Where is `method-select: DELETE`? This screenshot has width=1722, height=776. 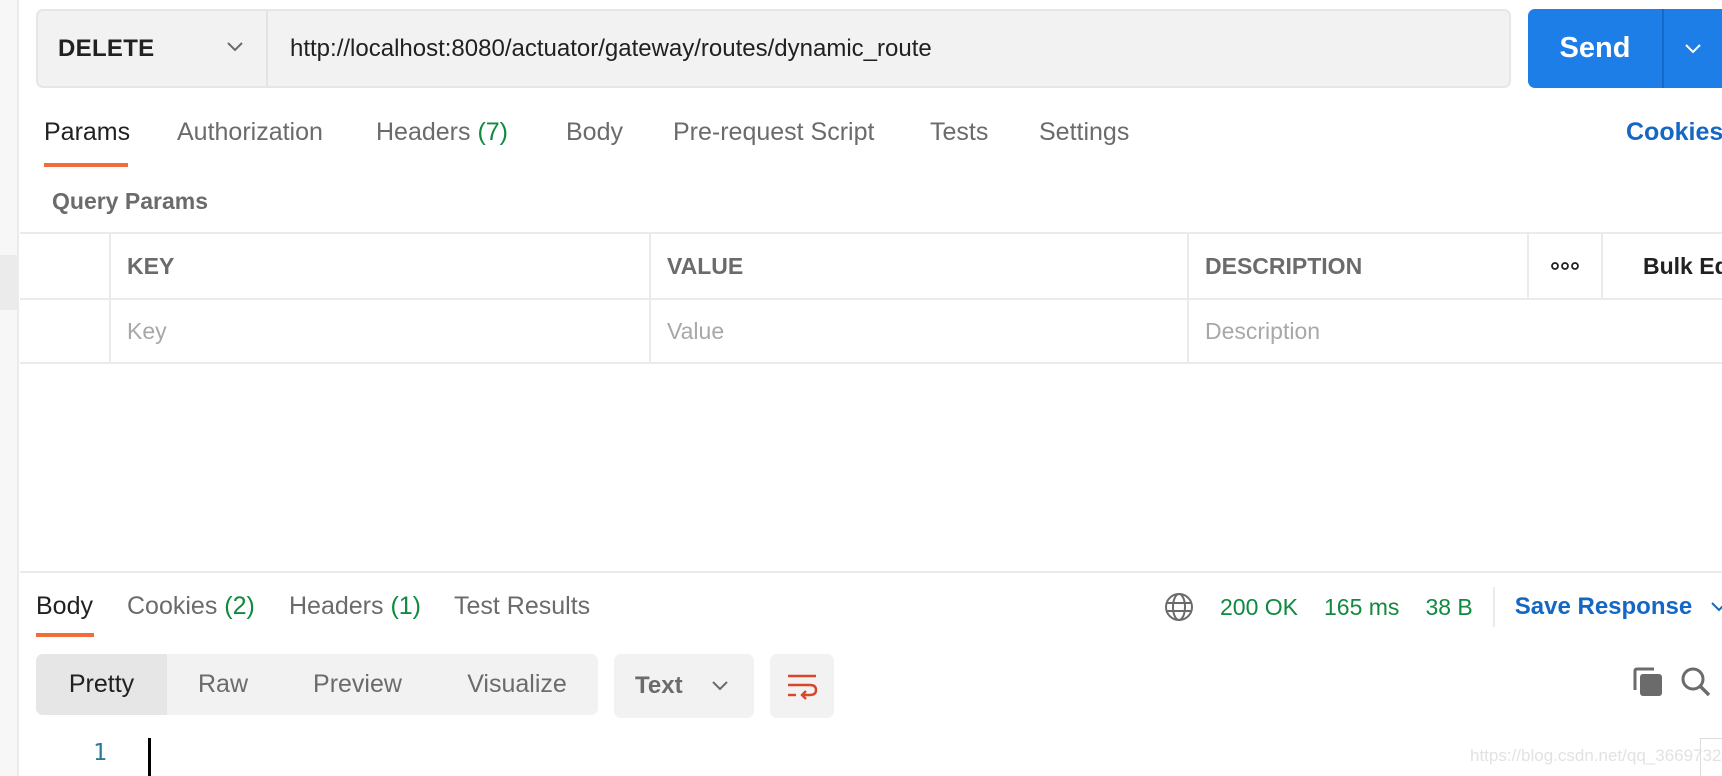 method-select: DELETE is located at coordinates (153, 48).